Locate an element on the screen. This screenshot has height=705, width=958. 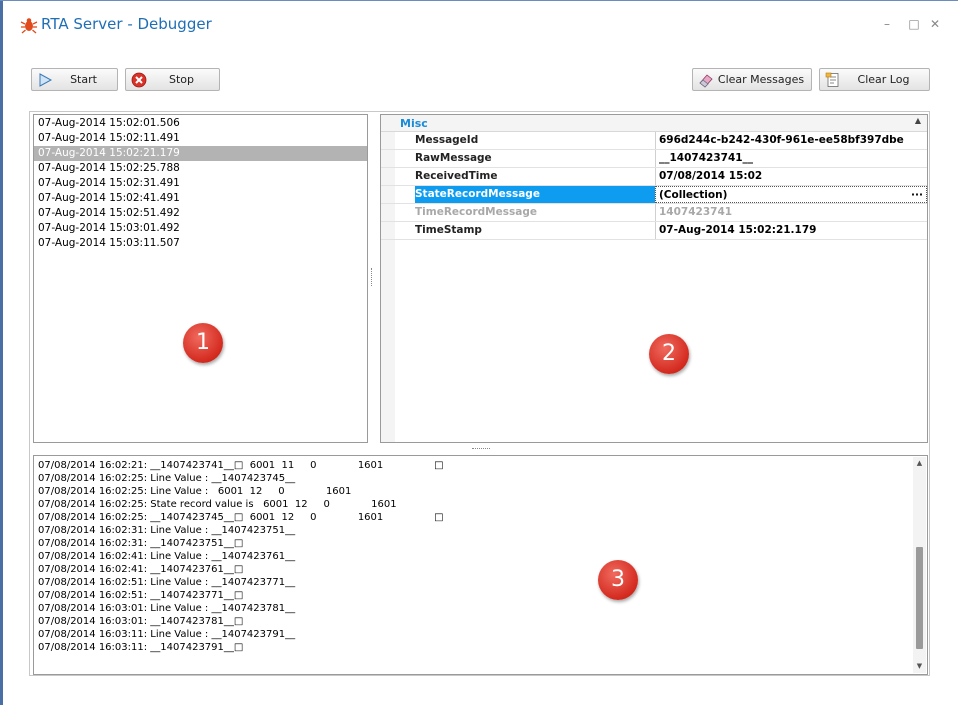
property-value-text: 07/08/2014 15:02 is located at coordinates (711, 176).